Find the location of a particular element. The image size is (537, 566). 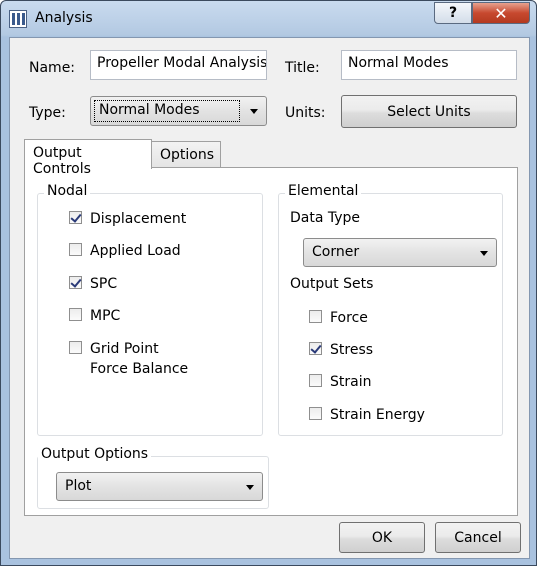

close-button: ✕ is located at coordinates (501, 13).